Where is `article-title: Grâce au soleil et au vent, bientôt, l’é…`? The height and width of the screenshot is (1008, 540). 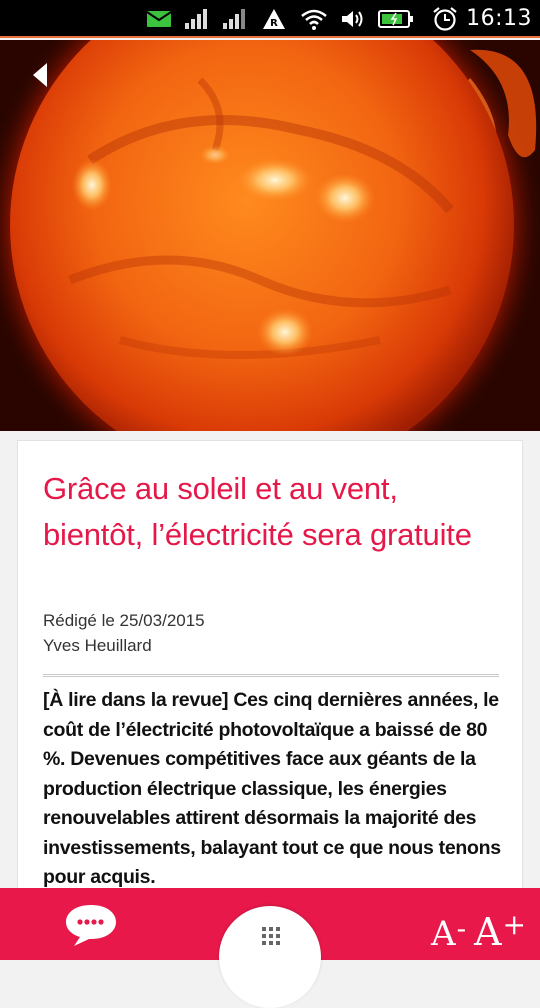 article-title: Grâce au soleil et au vent, bientôt, l’é… is located at coordinates (257, 511).